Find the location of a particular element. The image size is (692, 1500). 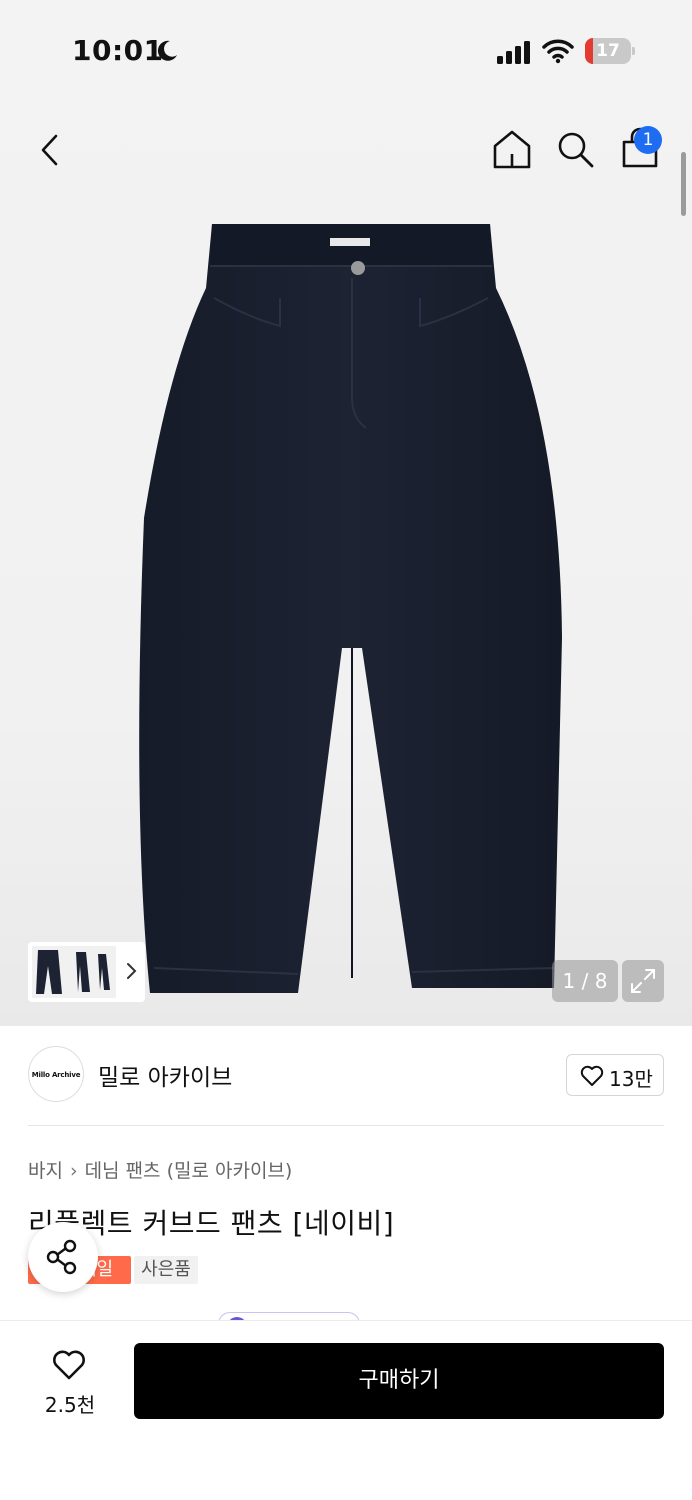

scroll-indicator is located at coordinates (683, 184).